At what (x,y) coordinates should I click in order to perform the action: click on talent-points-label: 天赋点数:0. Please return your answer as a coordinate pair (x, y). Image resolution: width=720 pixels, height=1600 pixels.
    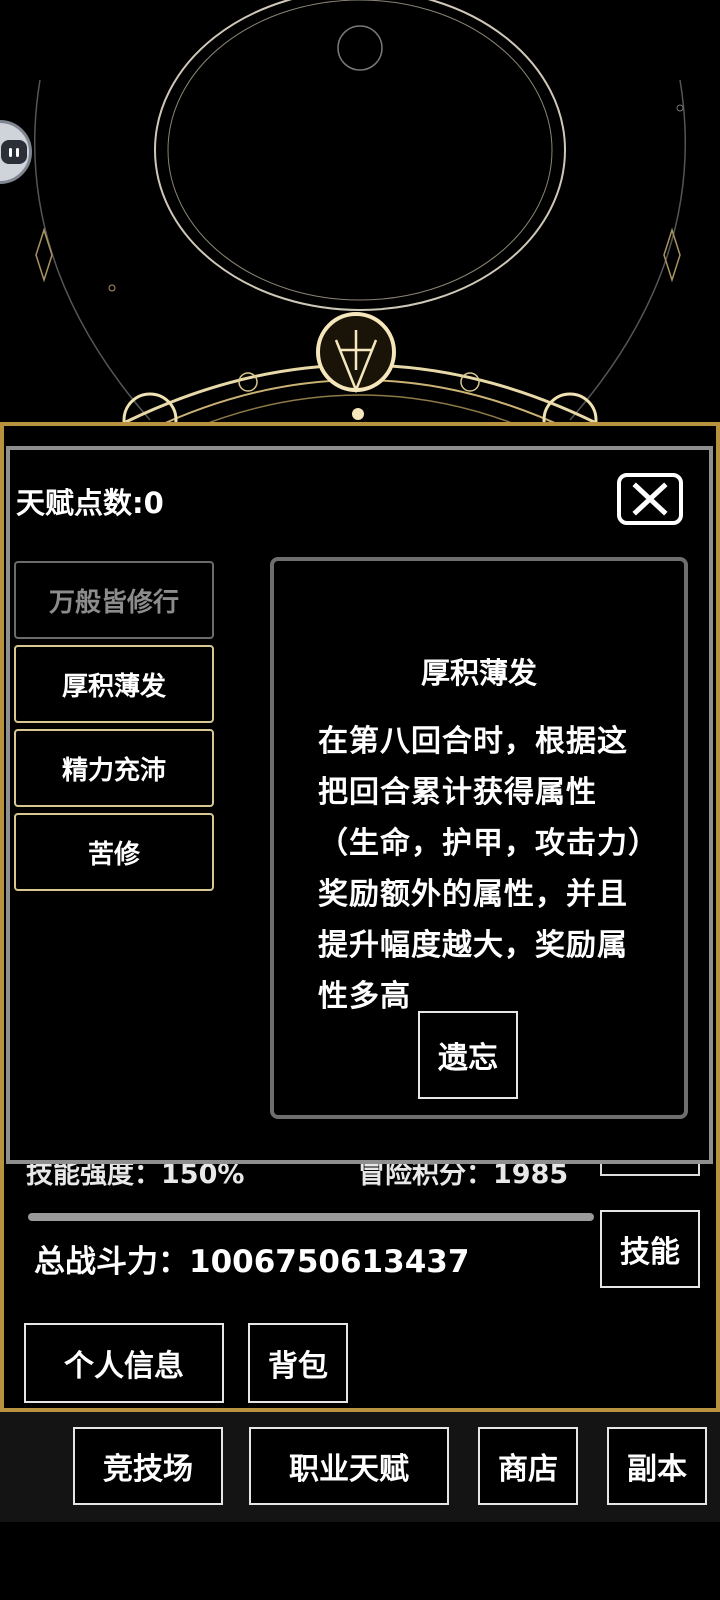
    Looking at the image, I should click on (90, 503).